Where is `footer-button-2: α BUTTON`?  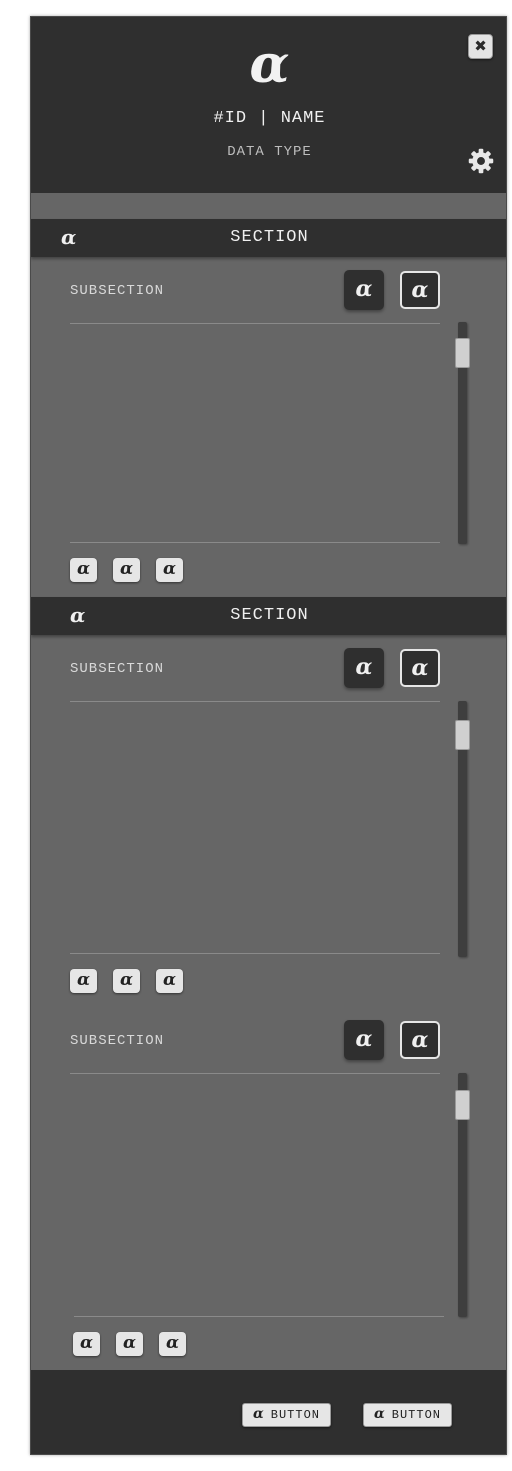
footer-button-2: α BUTTON is located at coordinates (407, 1415).